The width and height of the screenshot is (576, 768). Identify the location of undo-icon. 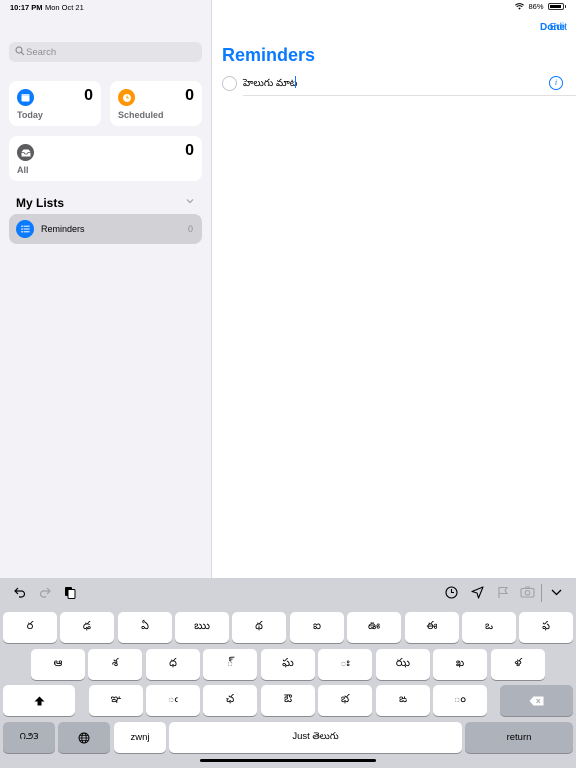
(20, 592).